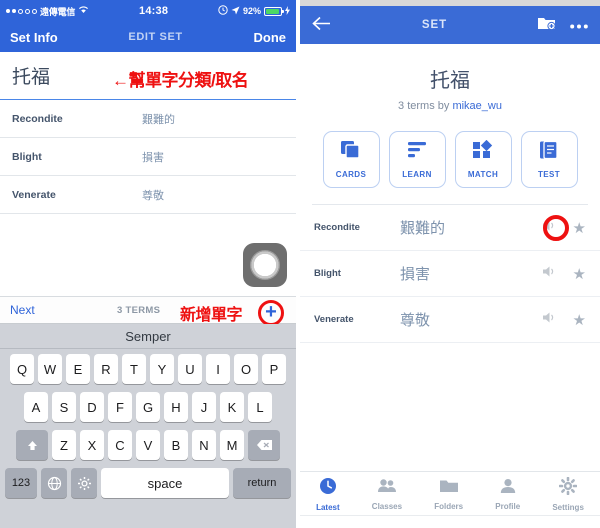 This screenshot has height=528, width=600. I want to click on signal-strength-icon, so click(21, 11).